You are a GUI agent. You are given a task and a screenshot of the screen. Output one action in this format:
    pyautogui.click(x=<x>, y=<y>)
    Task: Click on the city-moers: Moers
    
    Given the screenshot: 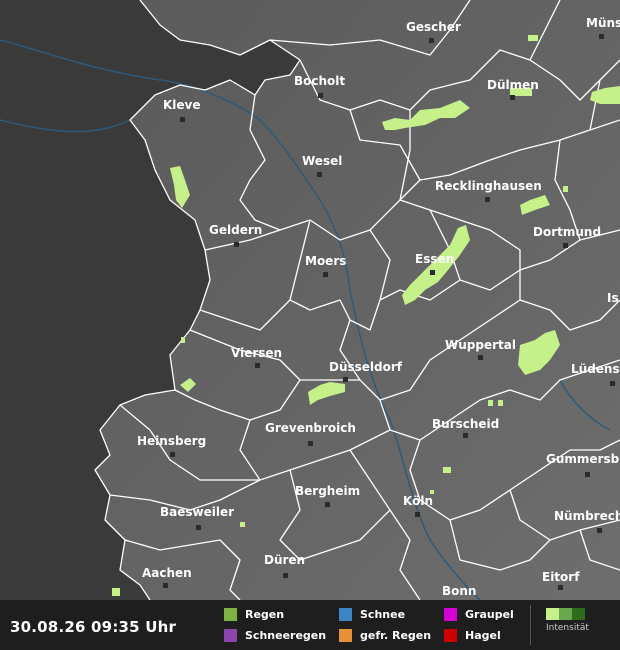 What is the action you would take?
    pyautogui.click(x=325, y=261)
    